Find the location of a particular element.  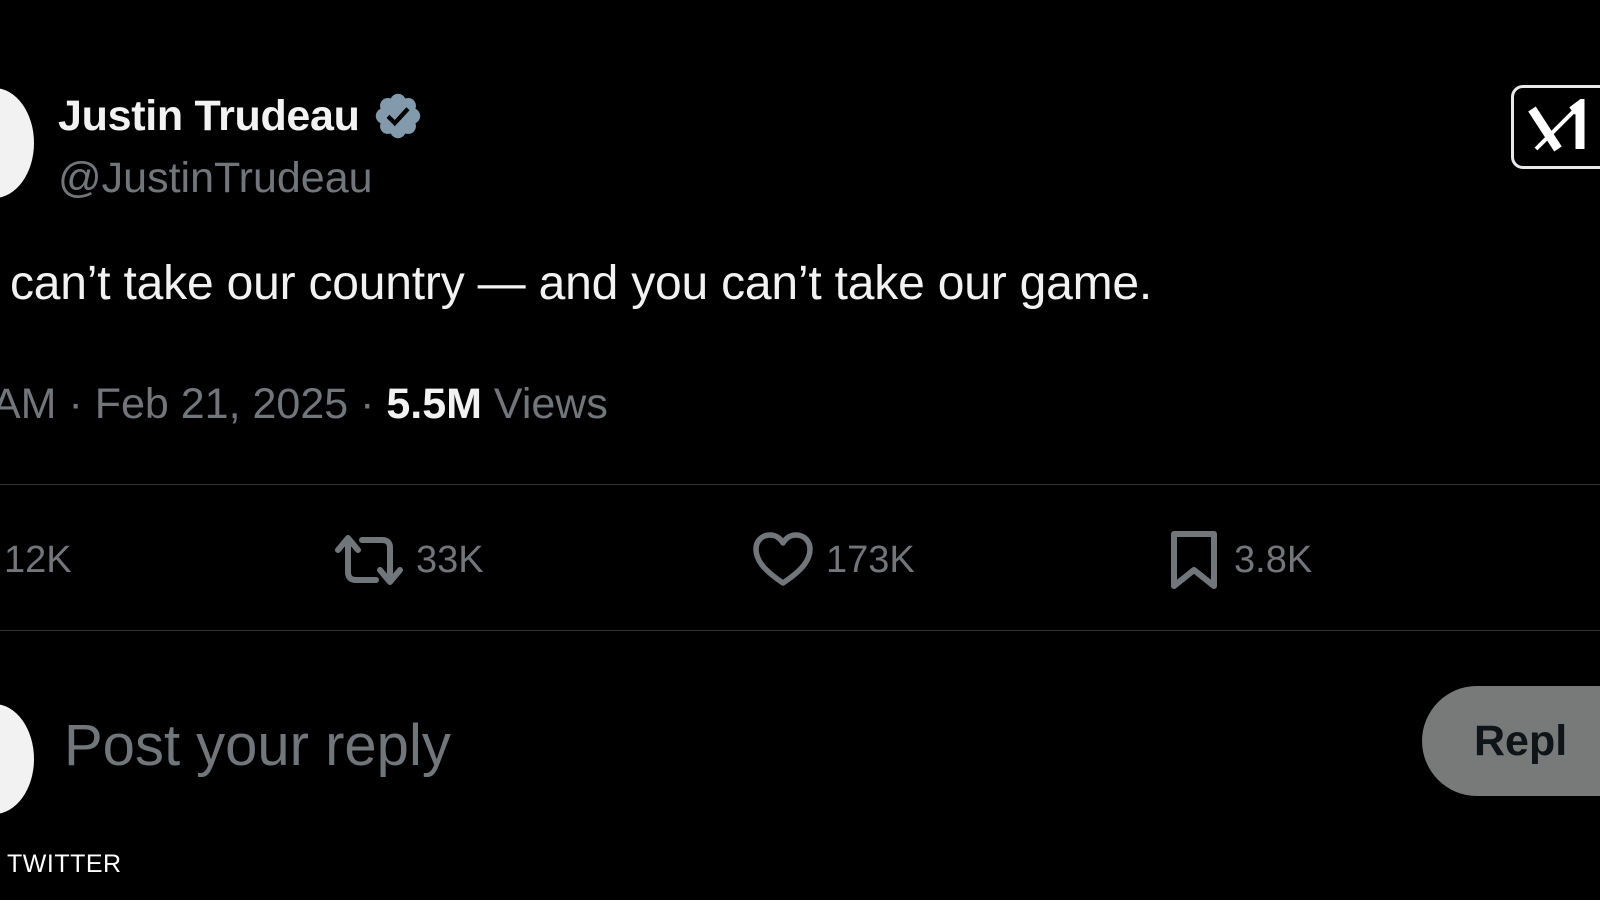

author-name-row: Justin Trudeau is located at coordinates (241, 116).